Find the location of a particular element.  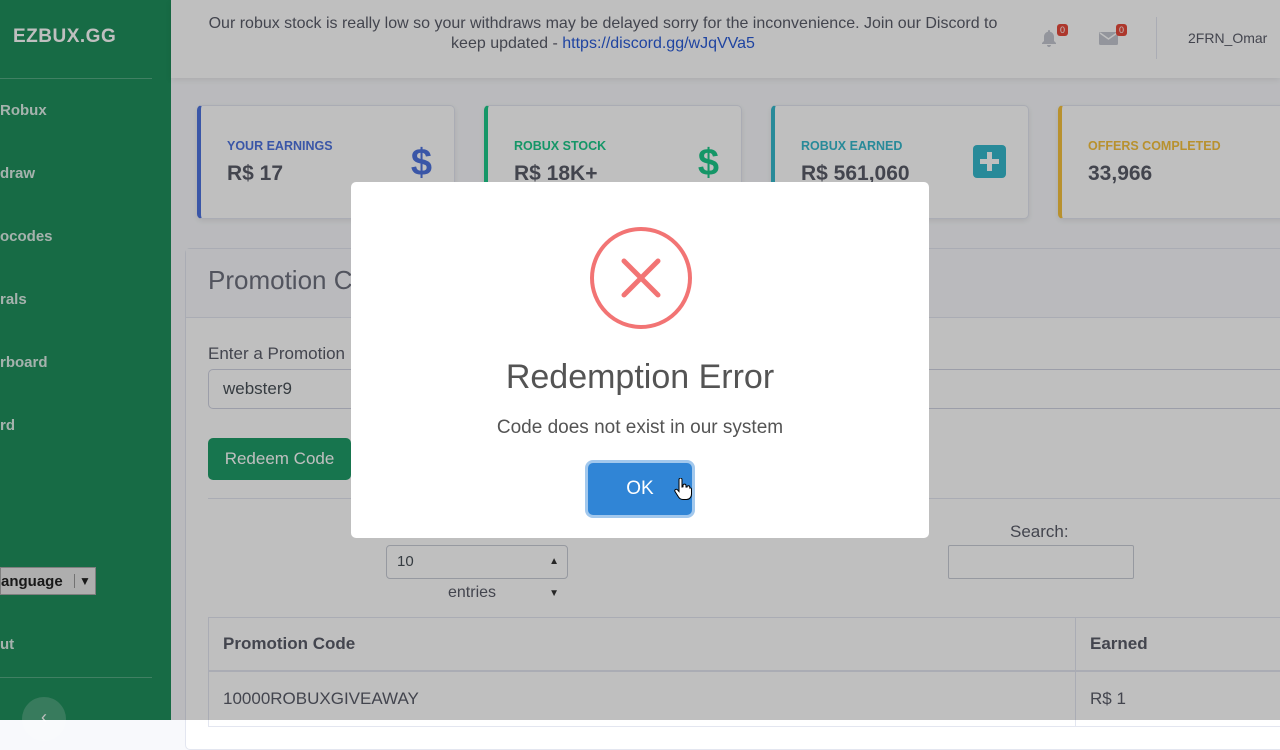

modal-message: Code does not exist in our system is located at coordinates (640, 427).